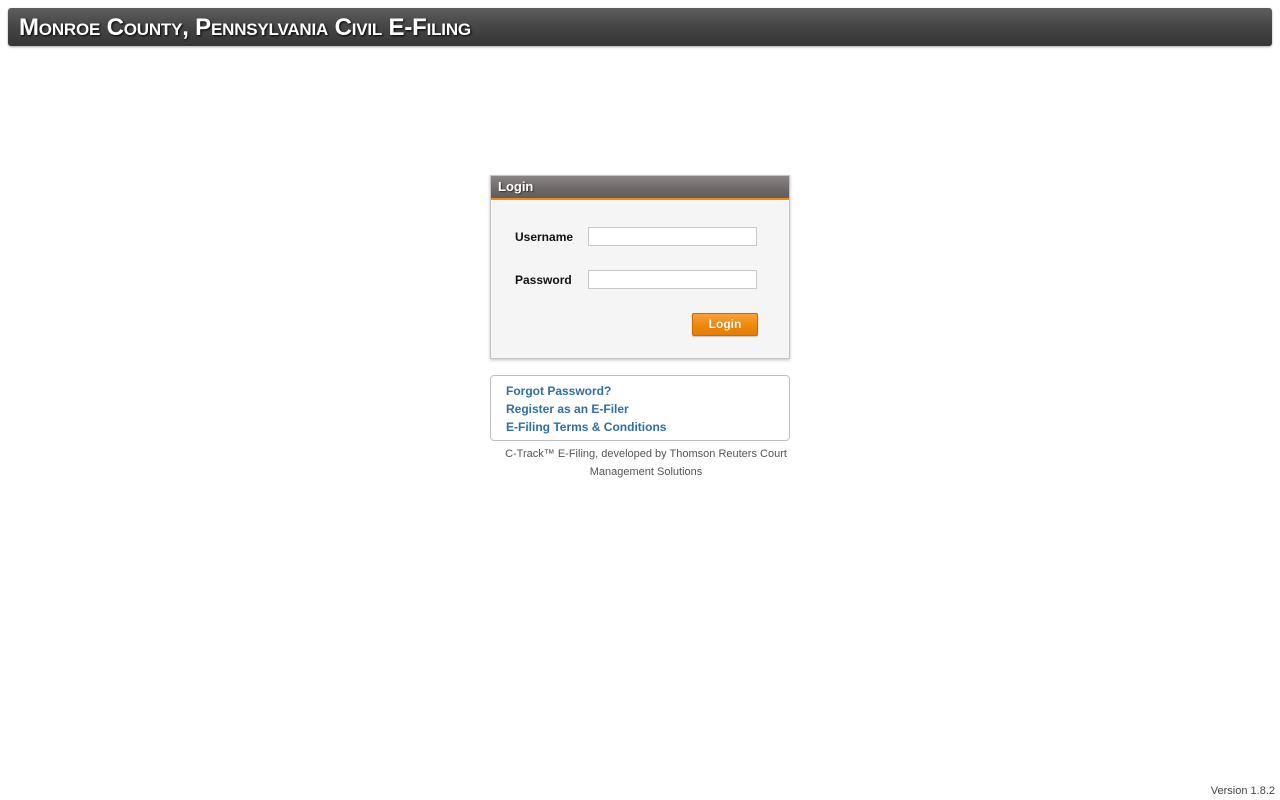 The height and width of the screenshot is (800, 1280). Describe the element at coordinates (543, 280) in the screenshot. I see `password-label: Password` at that location.